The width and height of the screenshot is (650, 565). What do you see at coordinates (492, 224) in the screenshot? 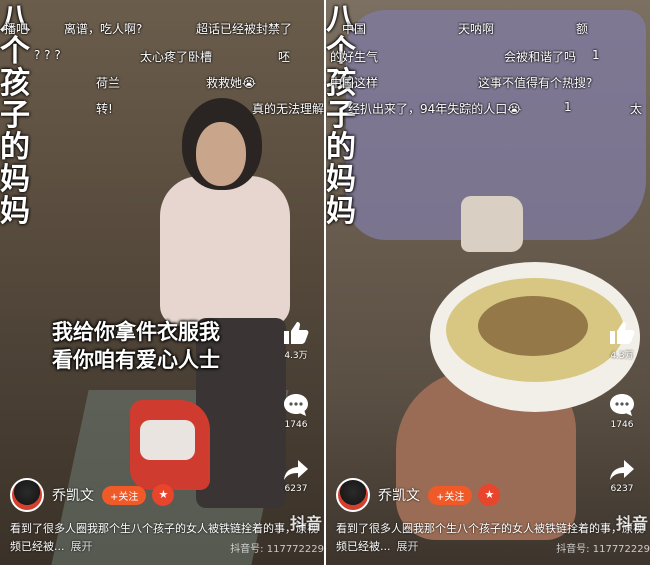
I see `steamed-bun` at bounding box center [492, 224].